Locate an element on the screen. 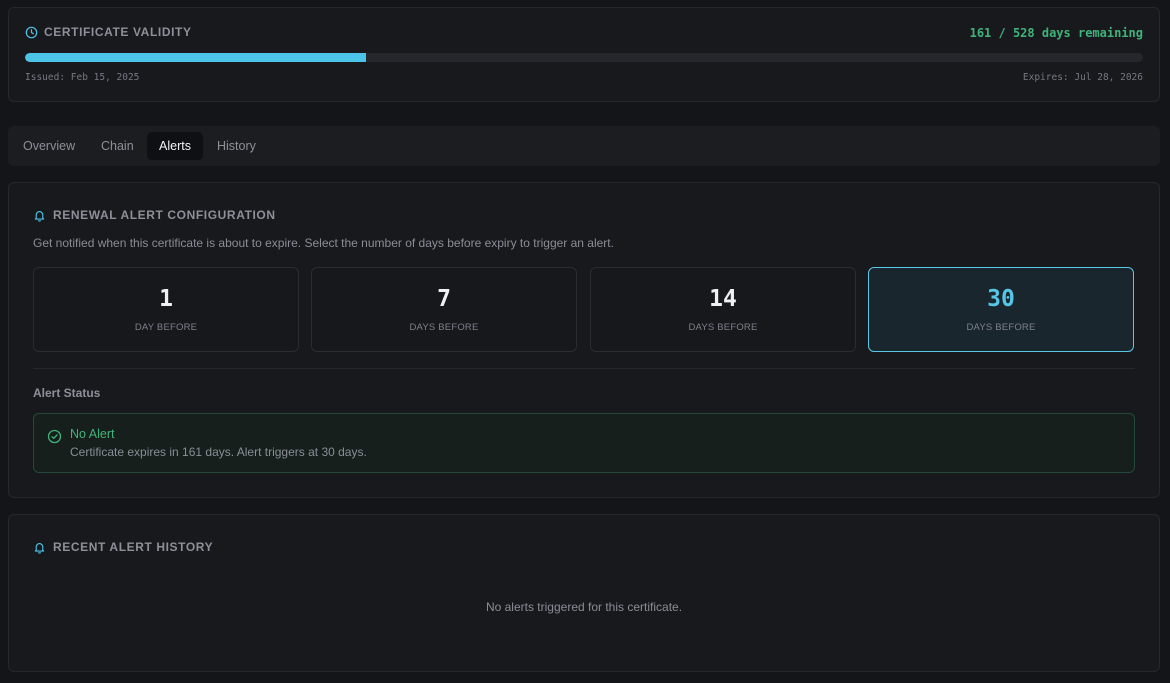 The width and height of the screenshot is (1170, 683). option-label: DAY BEFORE is located at coordinates (166, 327).